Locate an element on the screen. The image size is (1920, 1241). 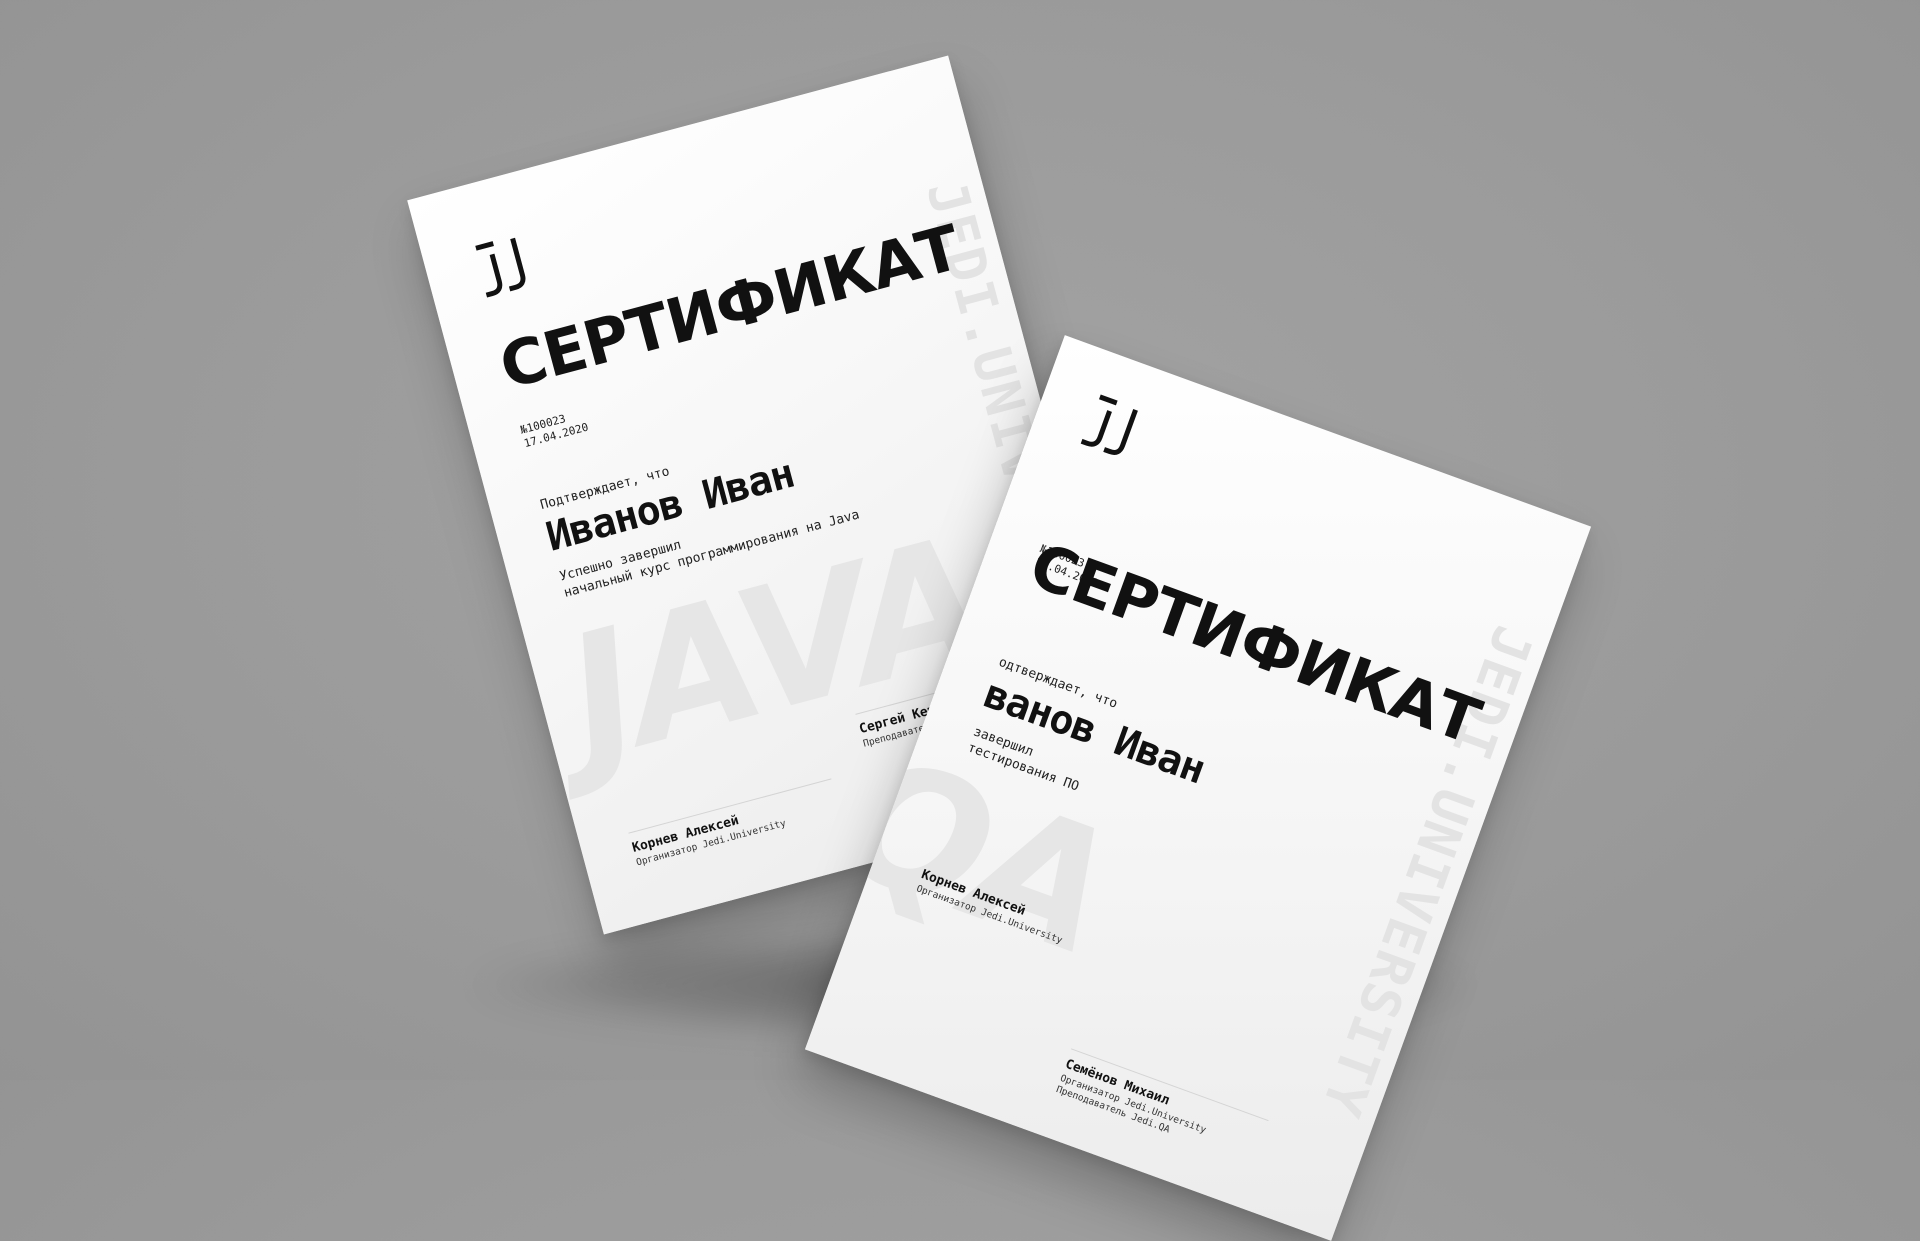
certificate-meta: №100023 17.04.2020 is located at coordinates (554, 429).